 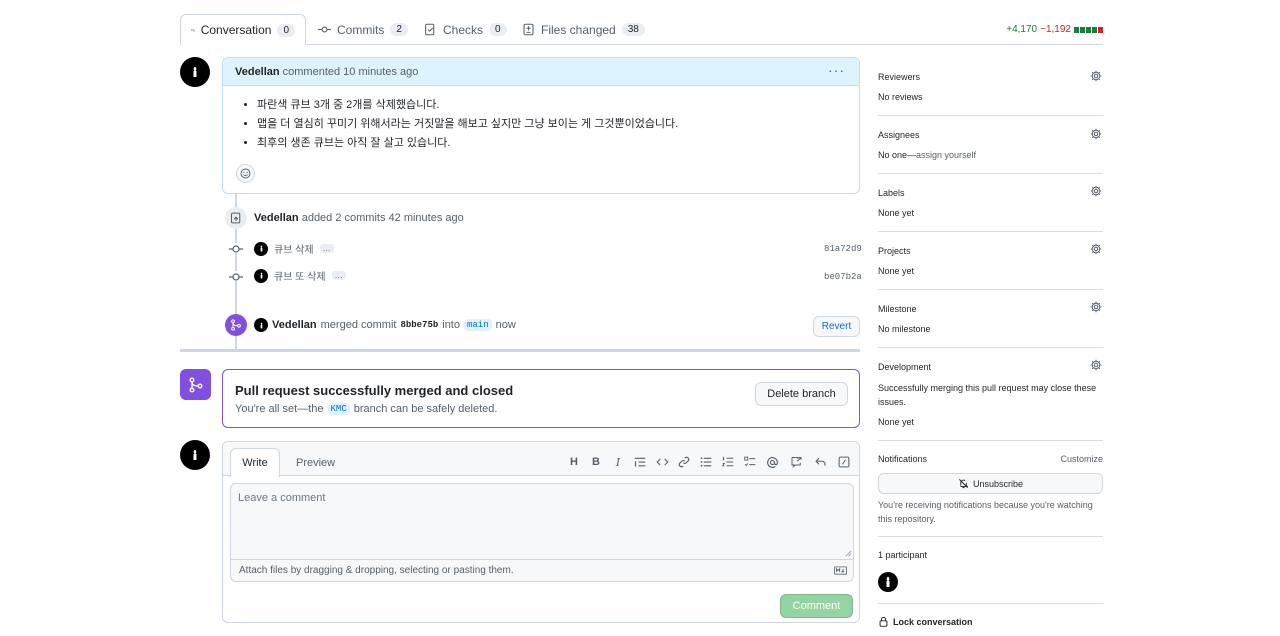 I want to click on sidebar-heading-reviewers: Reviewers, so click(x=899, y=77).